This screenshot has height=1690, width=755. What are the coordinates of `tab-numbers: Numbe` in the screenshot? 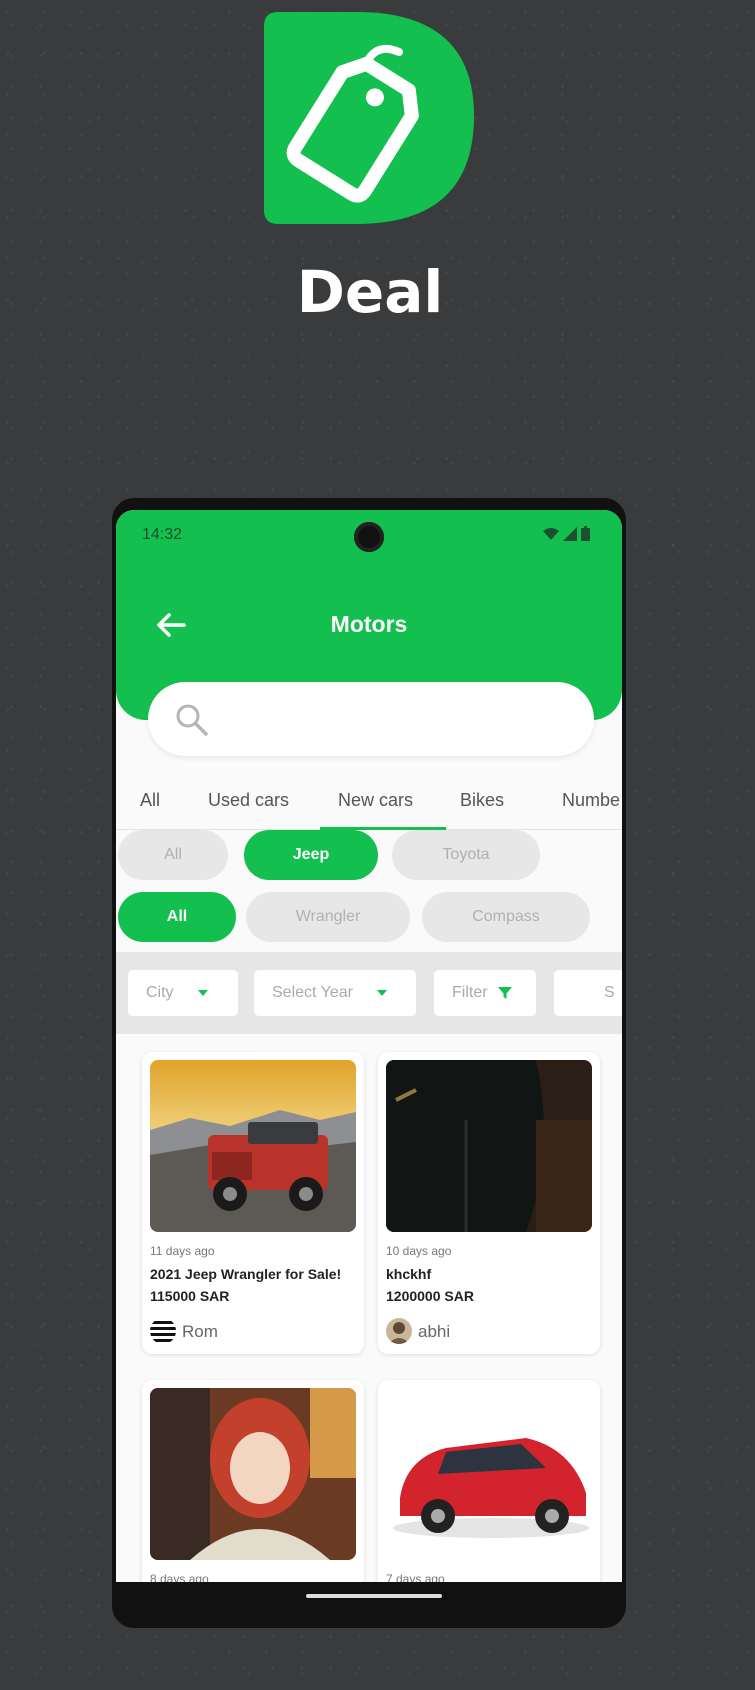 It's located at (591, 800).